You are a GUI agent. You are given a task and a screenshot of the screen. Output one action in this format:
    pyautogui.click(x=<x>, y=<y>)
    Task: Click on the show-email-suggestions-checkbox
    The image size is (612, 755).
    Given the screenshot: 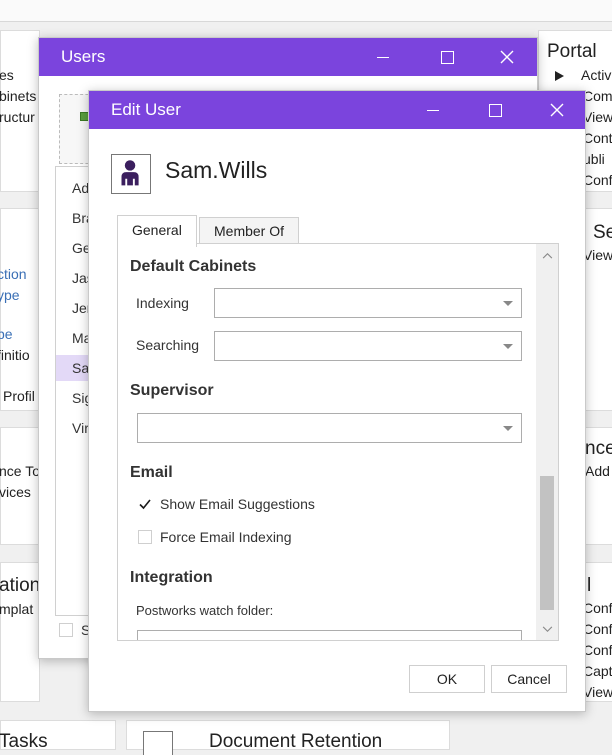 What is the action you would take?
    pyautogui.click(x=145, y=504)
    